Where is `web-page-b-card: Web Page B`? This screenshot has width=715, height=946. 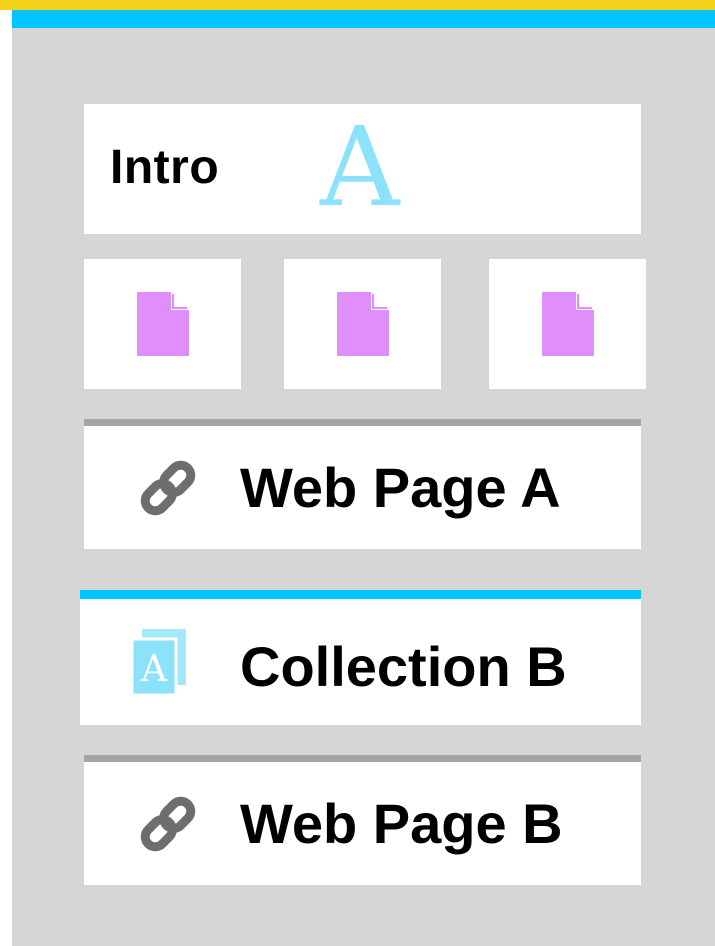 web-page-b-card: Web Page B is located at coordinates (362, 820).